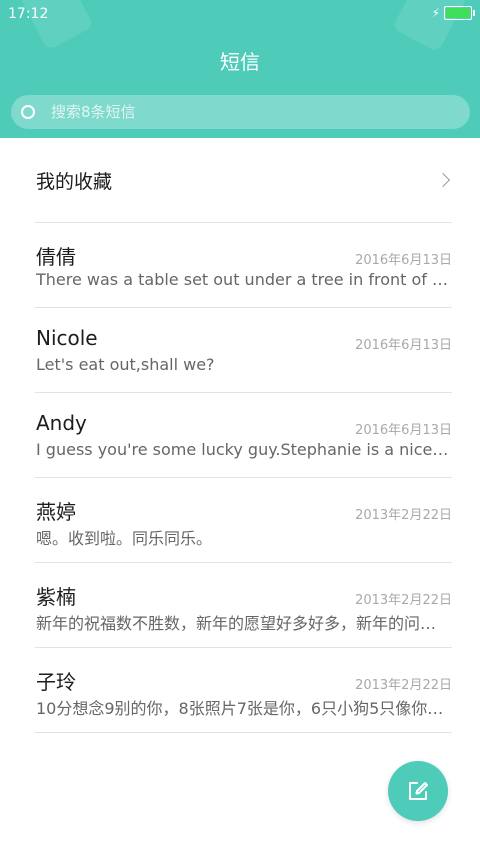 The width and height of the screenshot is (480, 853). Describe the element at coordinates (74, 181) in the screenshot. I see `favorites-label: 我的收藏` at that location.